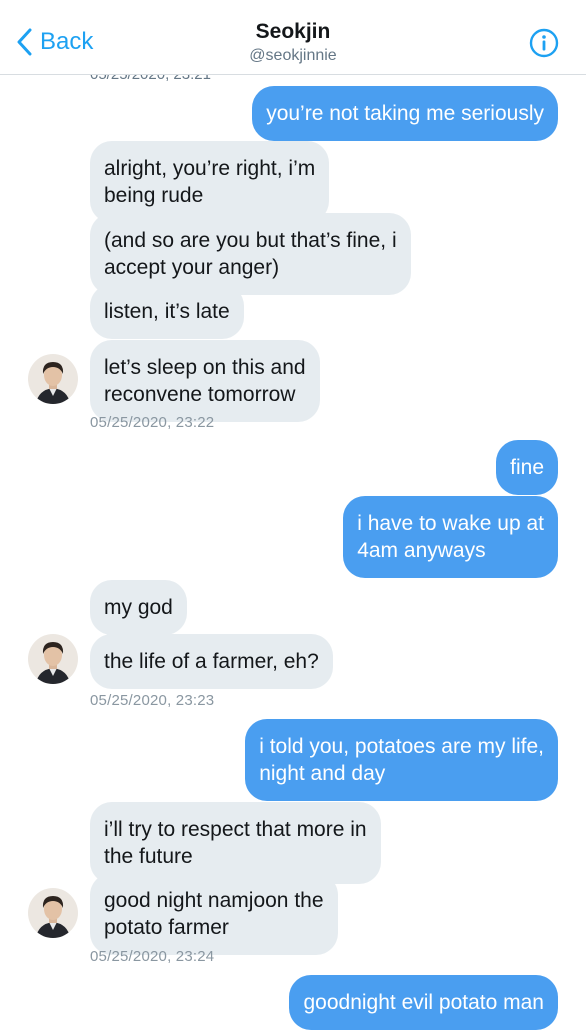 The width and height of the screenshot is (586, 1030). Describe the element at coordinates (152, 956) in the screenshot. I see `message-timestamp: 05/25/2020, 23:24` at that location.